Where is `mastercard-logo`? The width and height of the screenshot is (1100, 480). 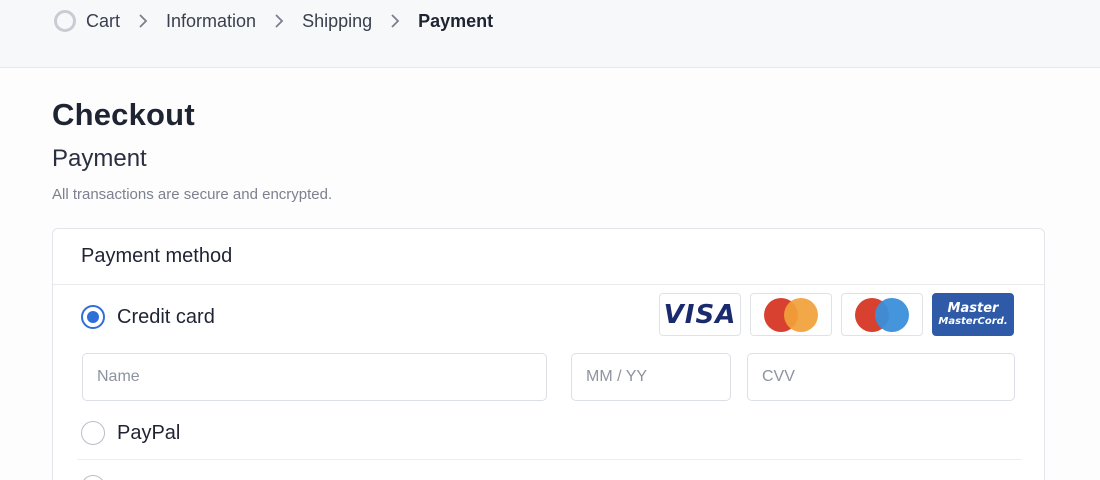 mastercard-logo is located at coordinates (791, 314).